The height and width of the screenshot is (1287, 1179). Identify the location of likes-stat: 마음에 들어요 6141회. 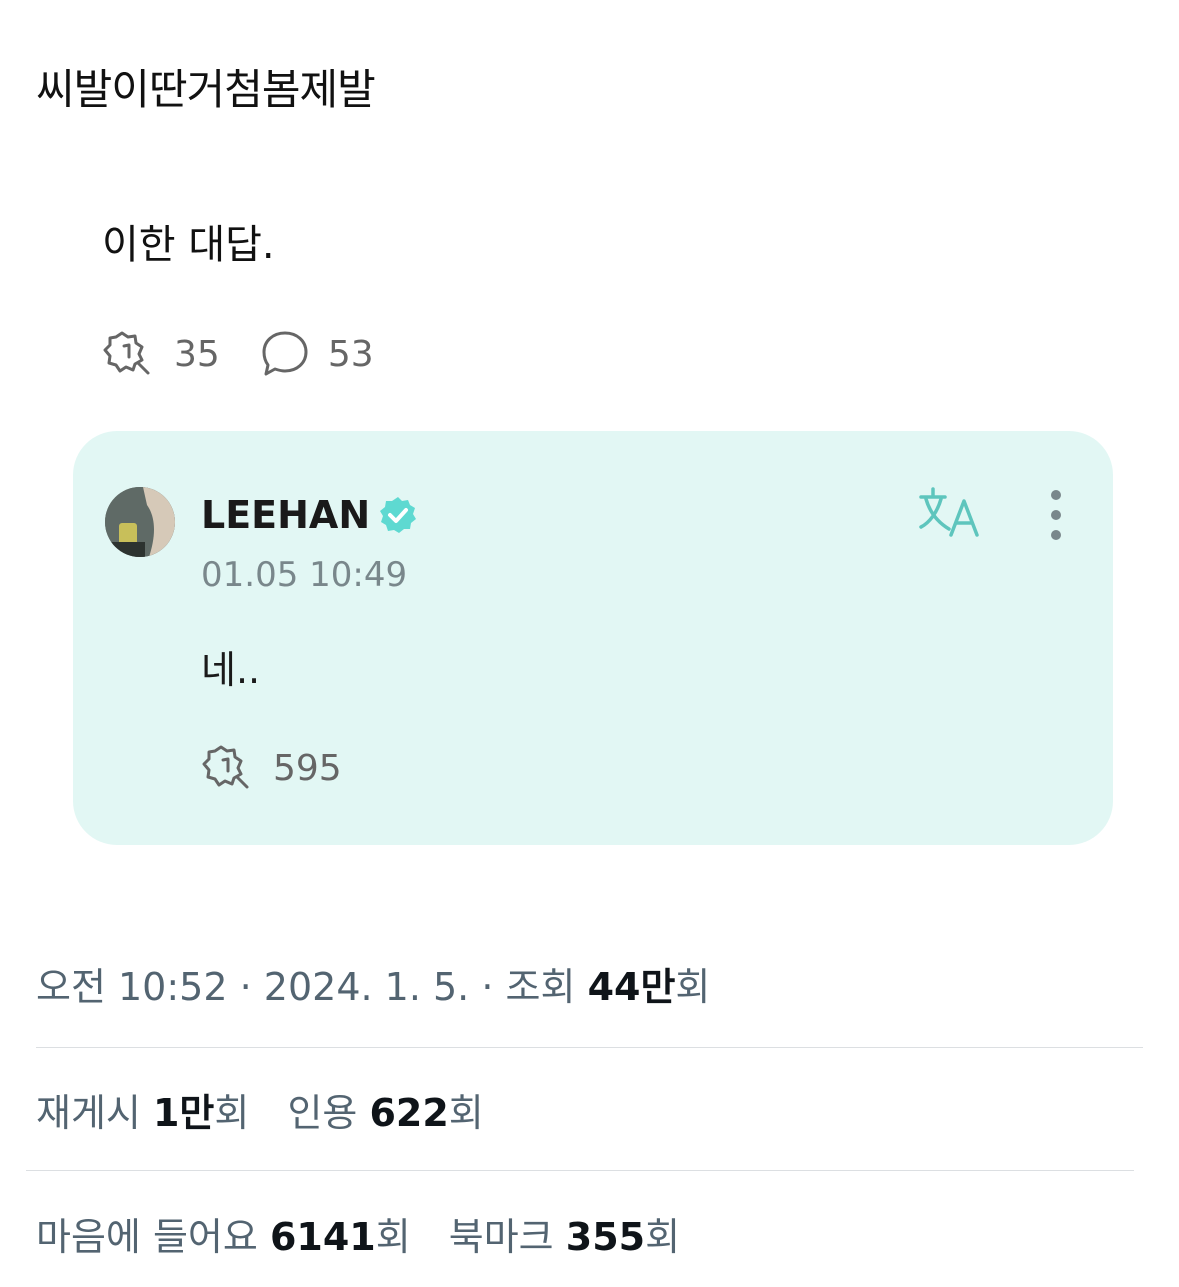
(223, 1237).